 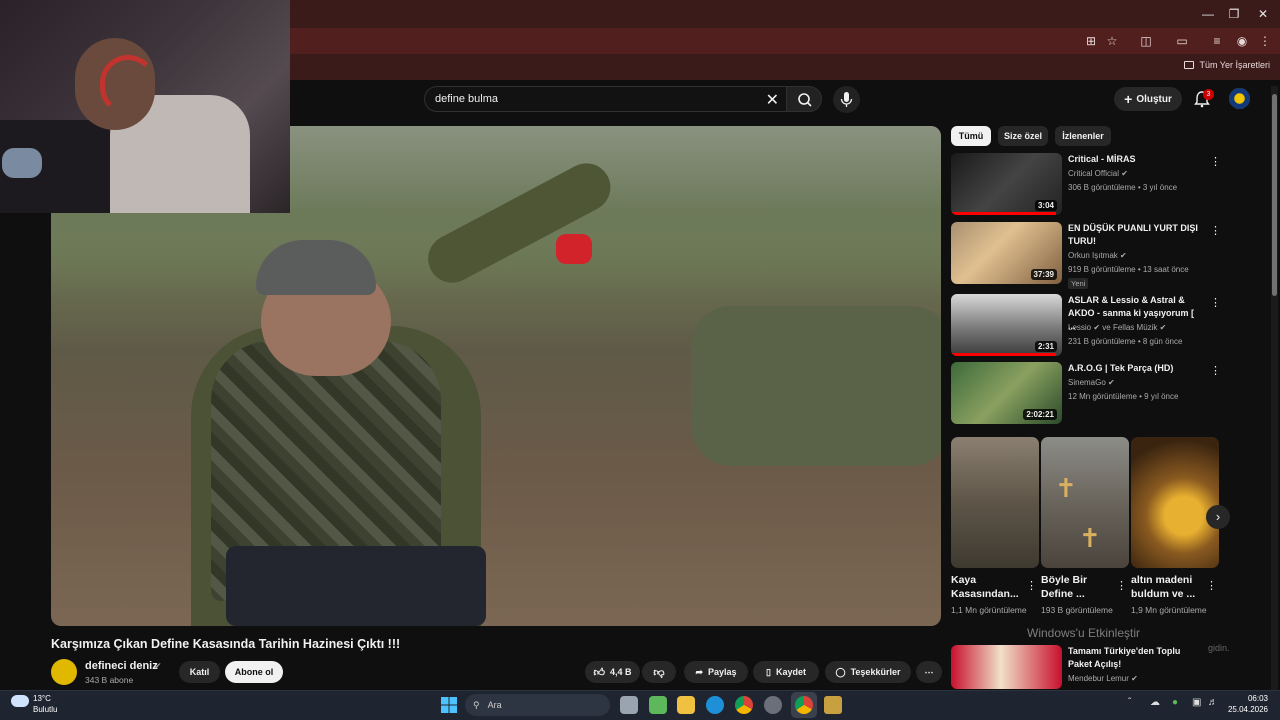 I want to click on cloud-icon, so click(x=20, y=701).